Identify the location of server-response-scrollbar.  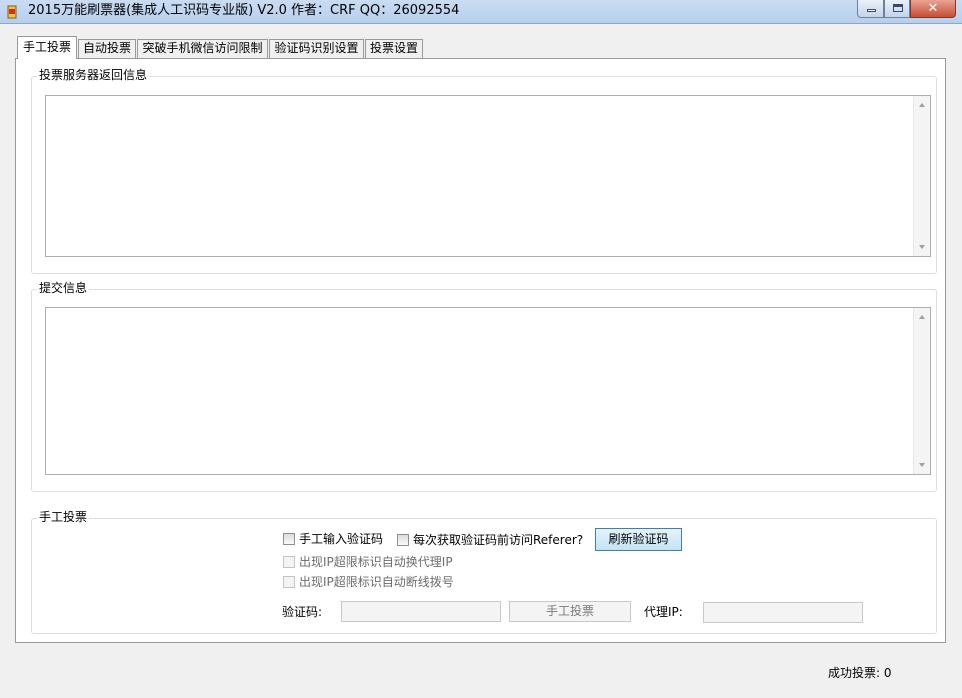
(921, 176).